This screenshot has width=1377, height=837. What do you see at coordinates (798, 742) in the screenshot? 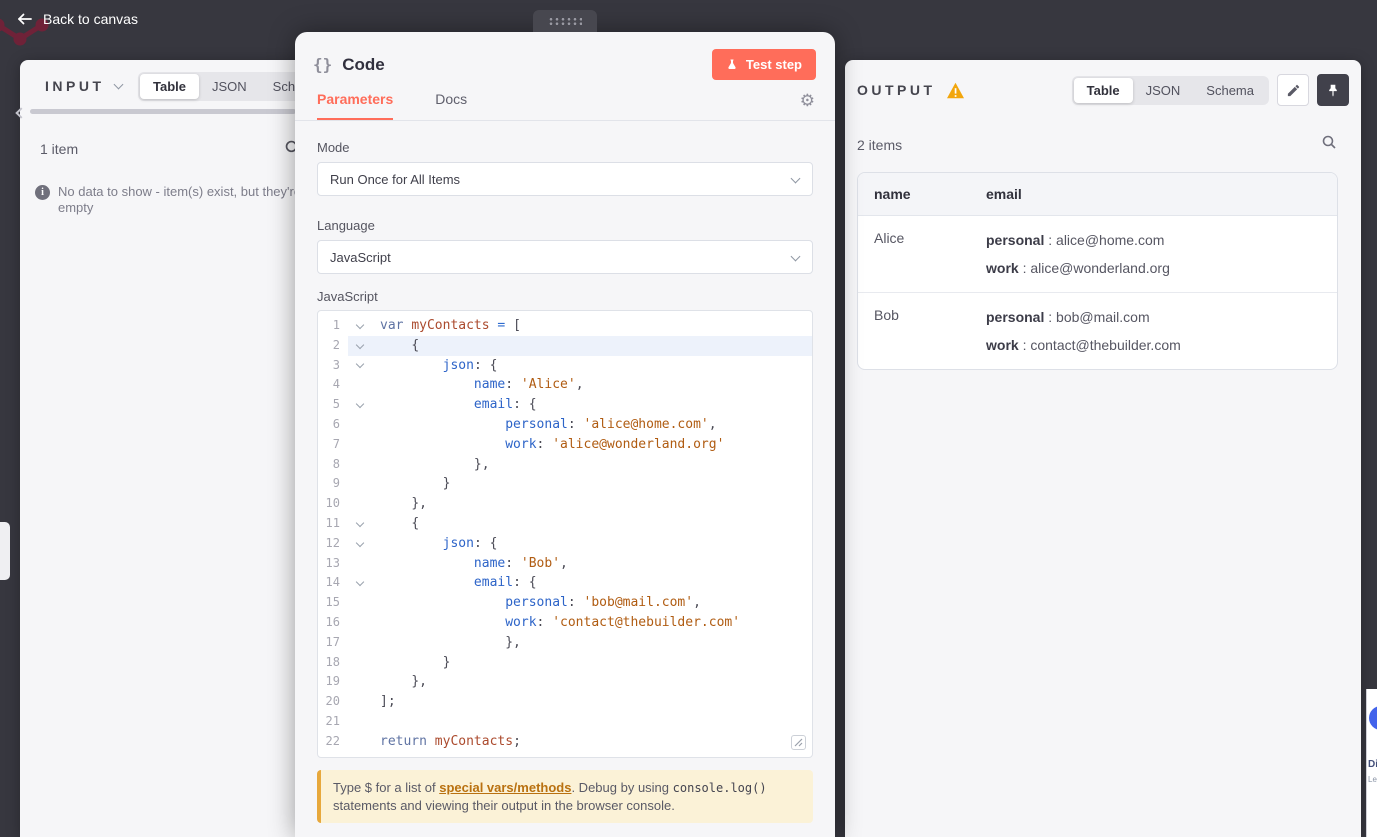
I see `resize-handle` at bounding box center [798, 742].